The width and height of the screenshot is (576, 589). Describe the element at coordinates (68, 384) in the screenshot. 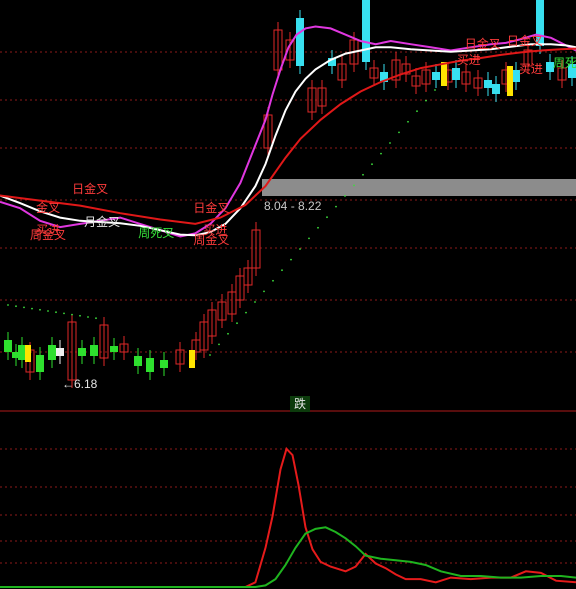

I see `low-arrow-icon: ←` at that location.